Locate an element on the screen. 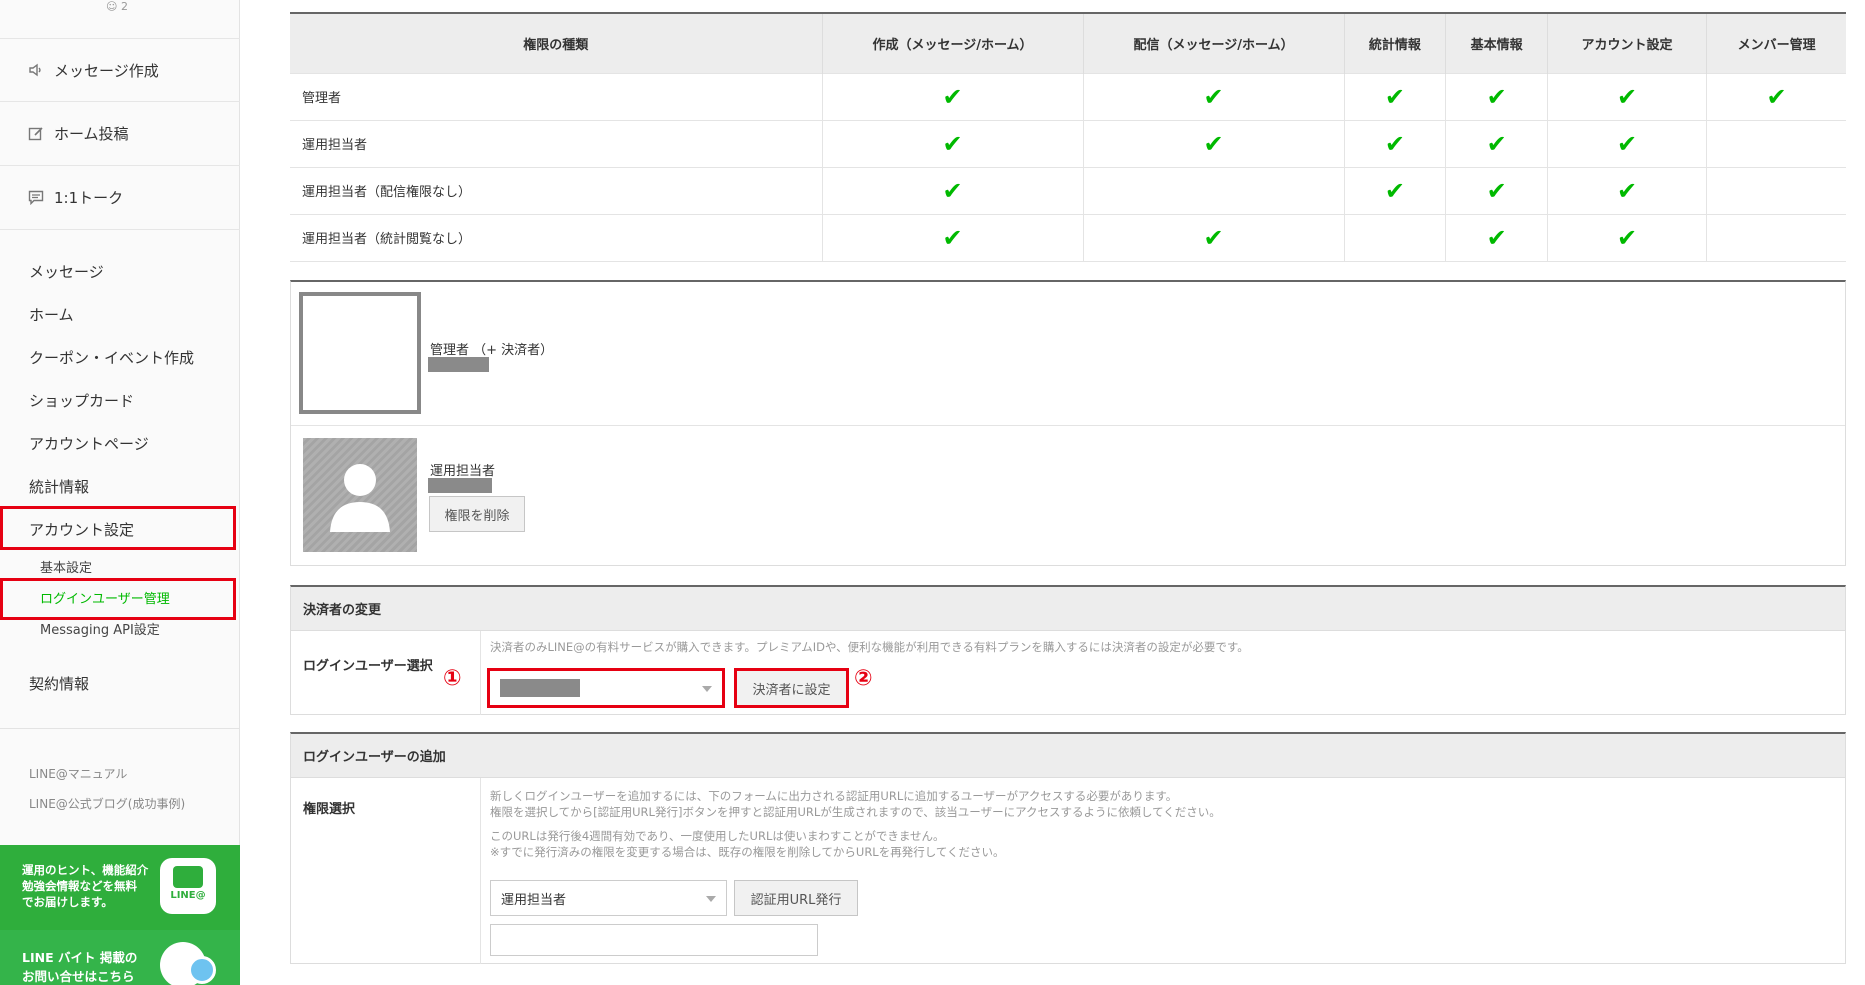 The width and height of the screenshot is (1865, 985). highlight-account-settings is located at coordinates (118, 528).